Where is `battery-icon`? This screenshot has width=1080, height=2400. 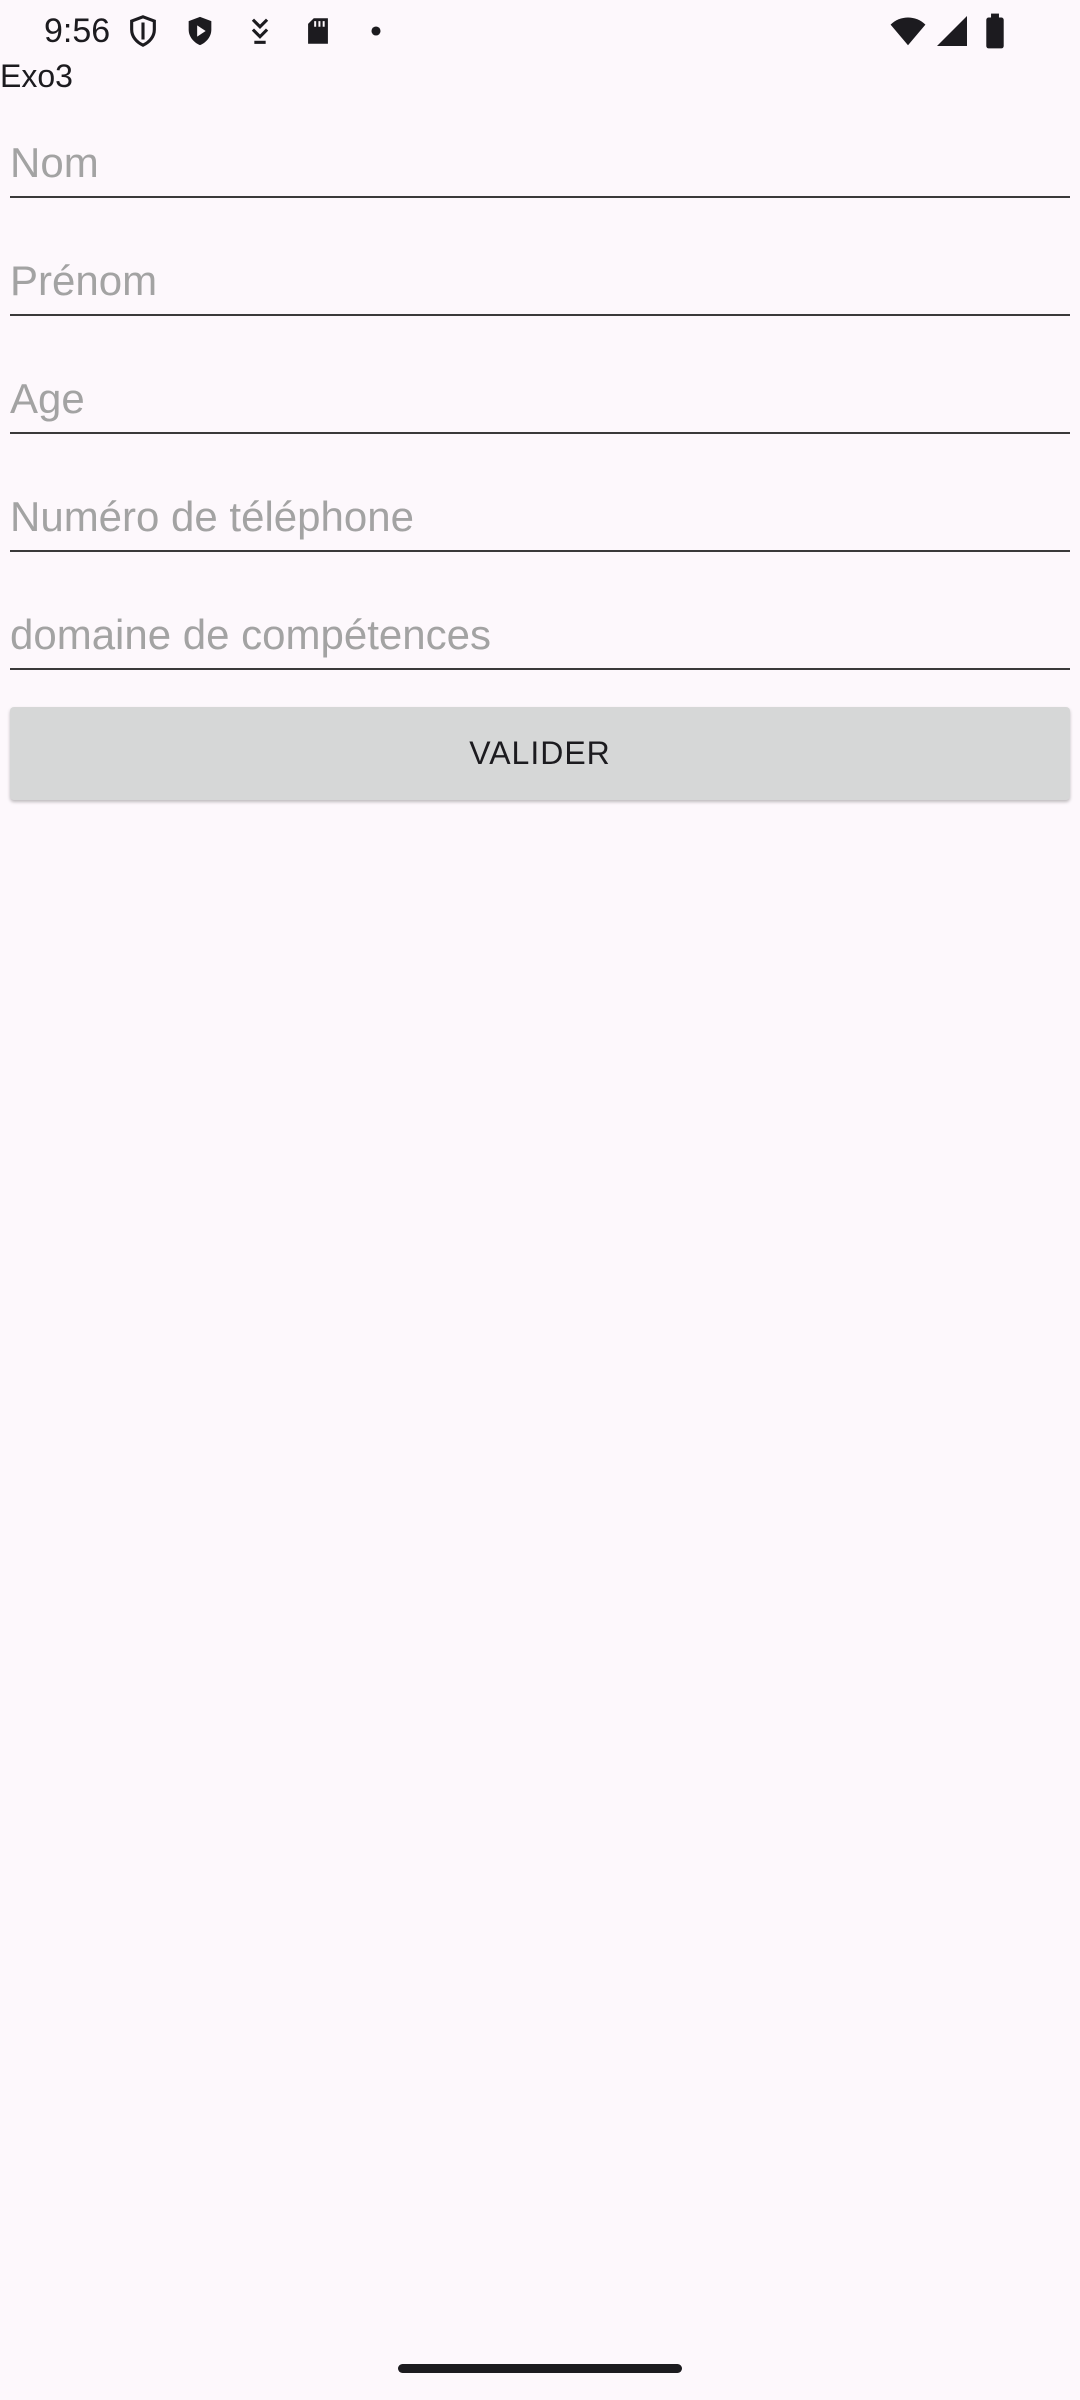
battery-icon is located at coordinates (995, 31).